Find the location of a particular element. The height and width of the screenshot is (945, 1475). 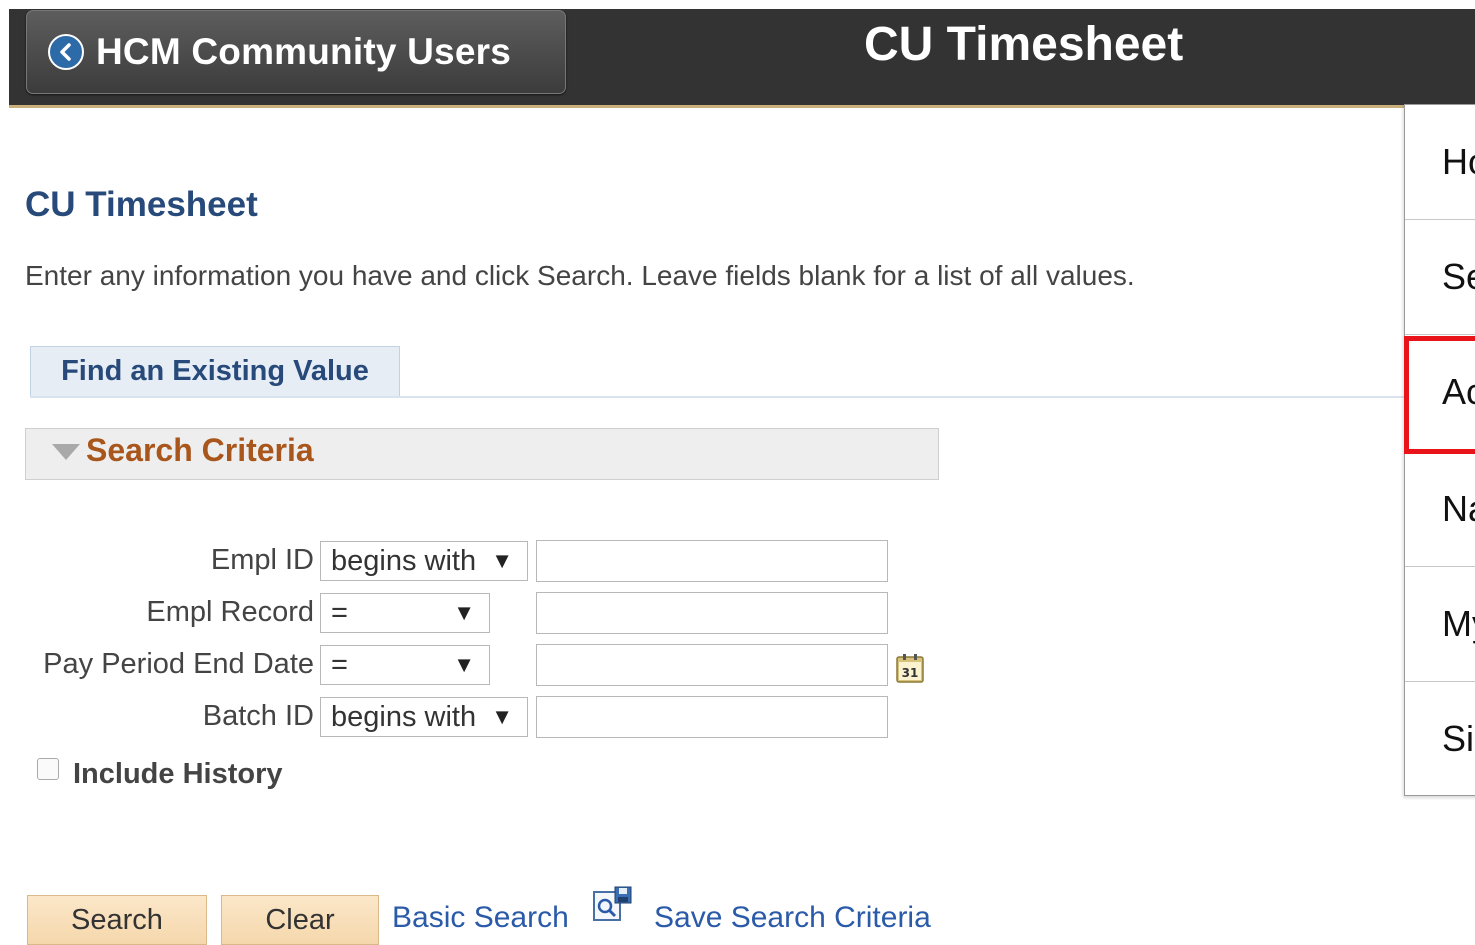

batch-id-label: Batch ID is located at coordinates (258, 716).